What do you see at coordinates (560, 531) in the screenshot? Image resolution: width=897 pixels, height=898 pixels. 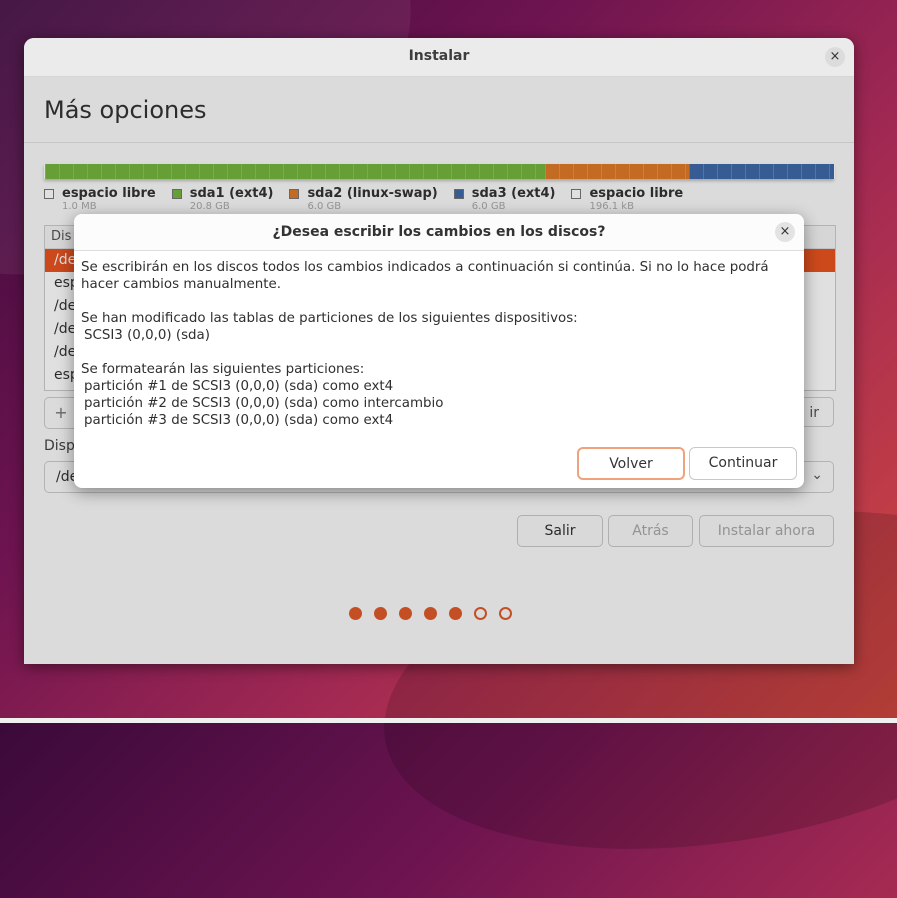 I see `quit-button: Salir` at bounding box center [560, 531].